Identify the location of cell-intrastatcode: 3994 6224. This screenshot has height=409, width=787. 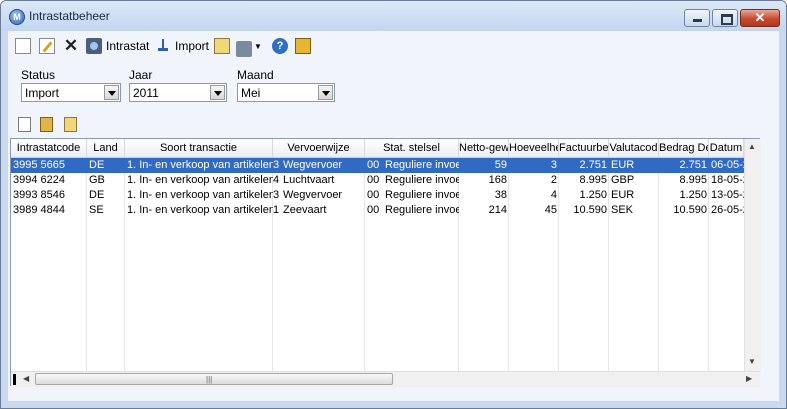
(39, 180).